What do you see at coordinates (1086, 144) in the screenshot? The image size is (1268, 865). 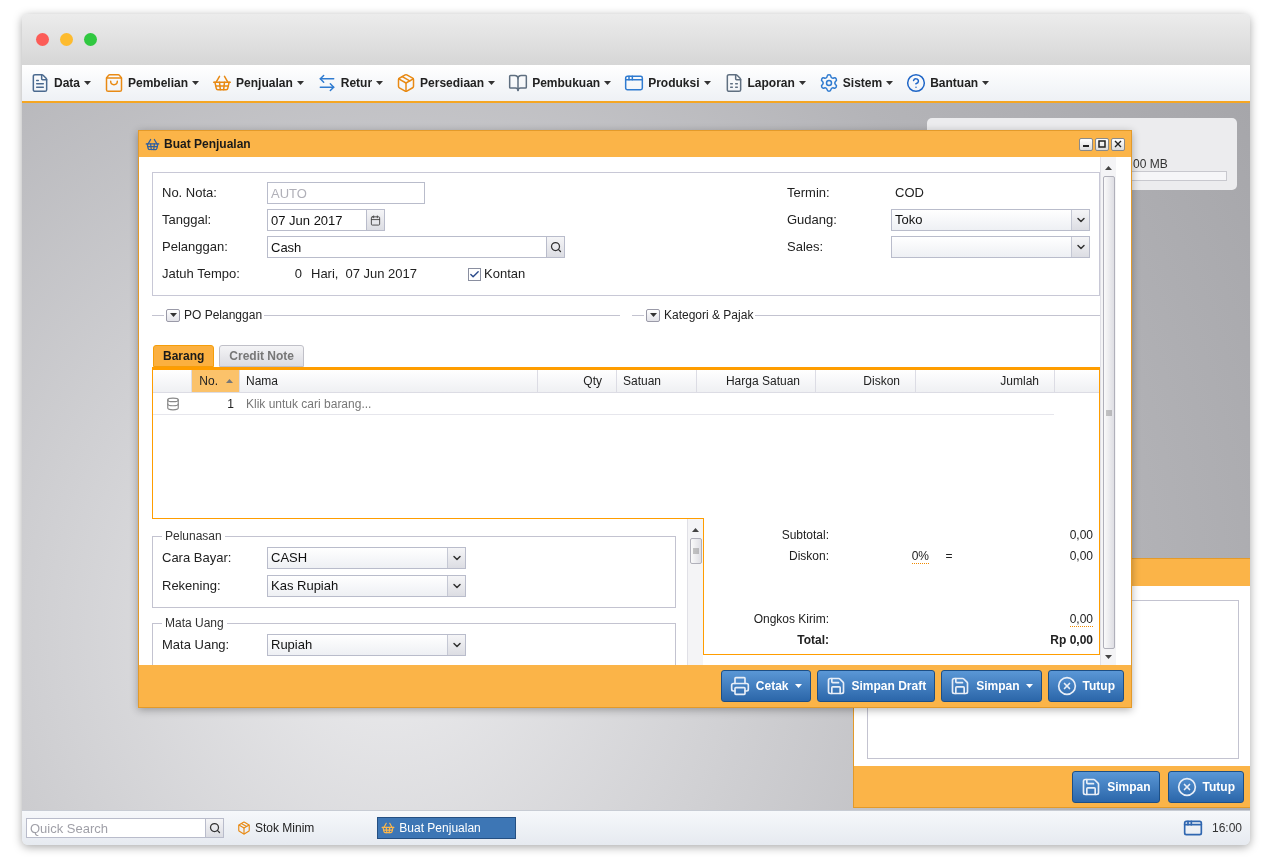 I see `minimize-button` at bounding box center [1086, 144].